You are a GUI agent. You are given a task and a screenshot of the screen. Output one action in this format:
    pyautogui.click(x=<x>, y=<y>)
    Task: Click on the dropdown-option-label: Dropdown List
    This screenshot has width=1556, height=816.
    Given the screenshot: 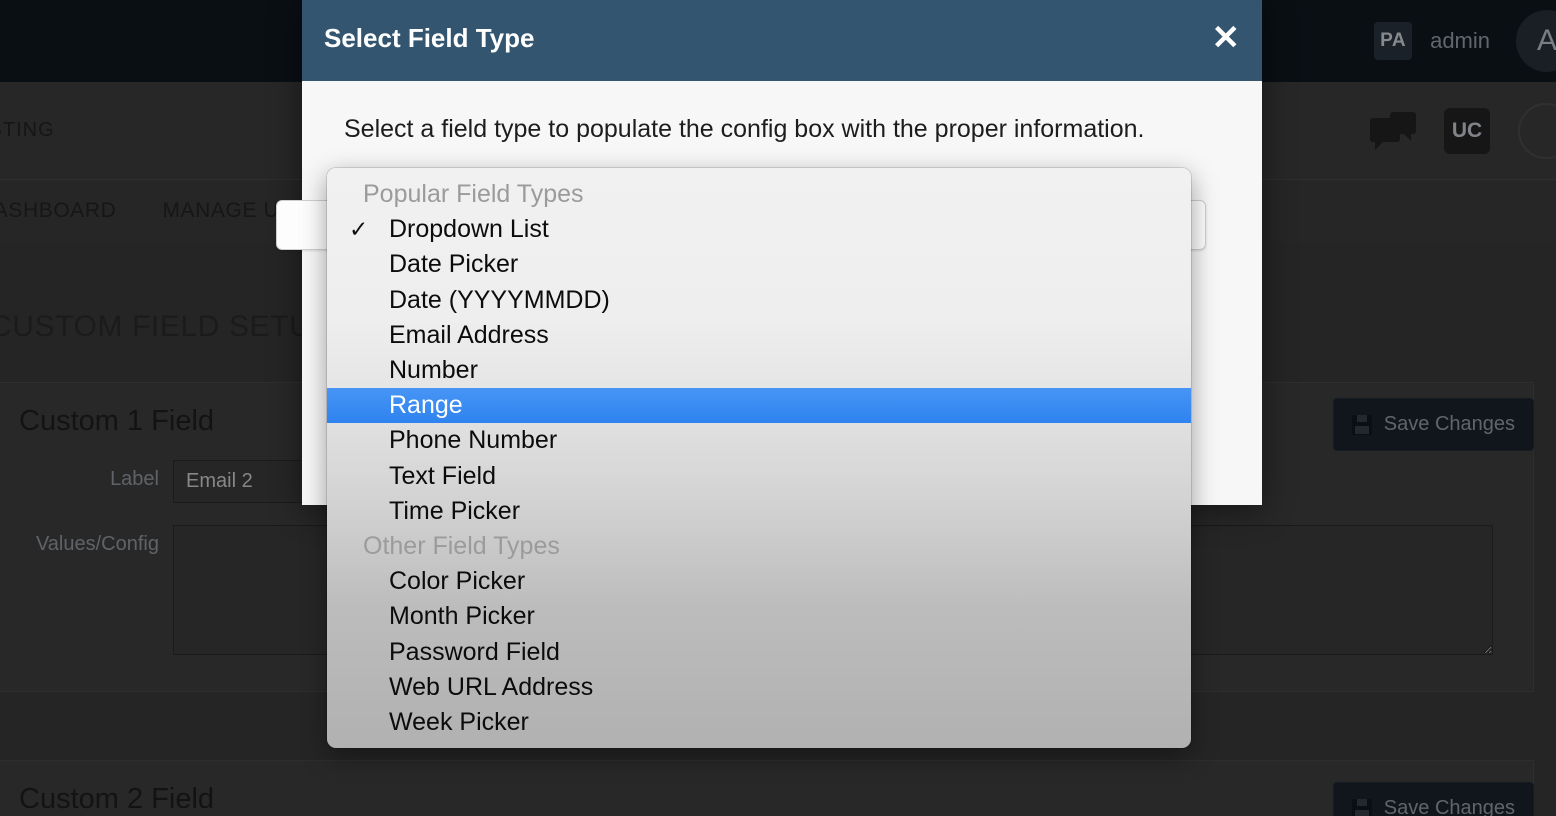 What is the action you would take?
    pyautogui.click(x=469, y=229)
    